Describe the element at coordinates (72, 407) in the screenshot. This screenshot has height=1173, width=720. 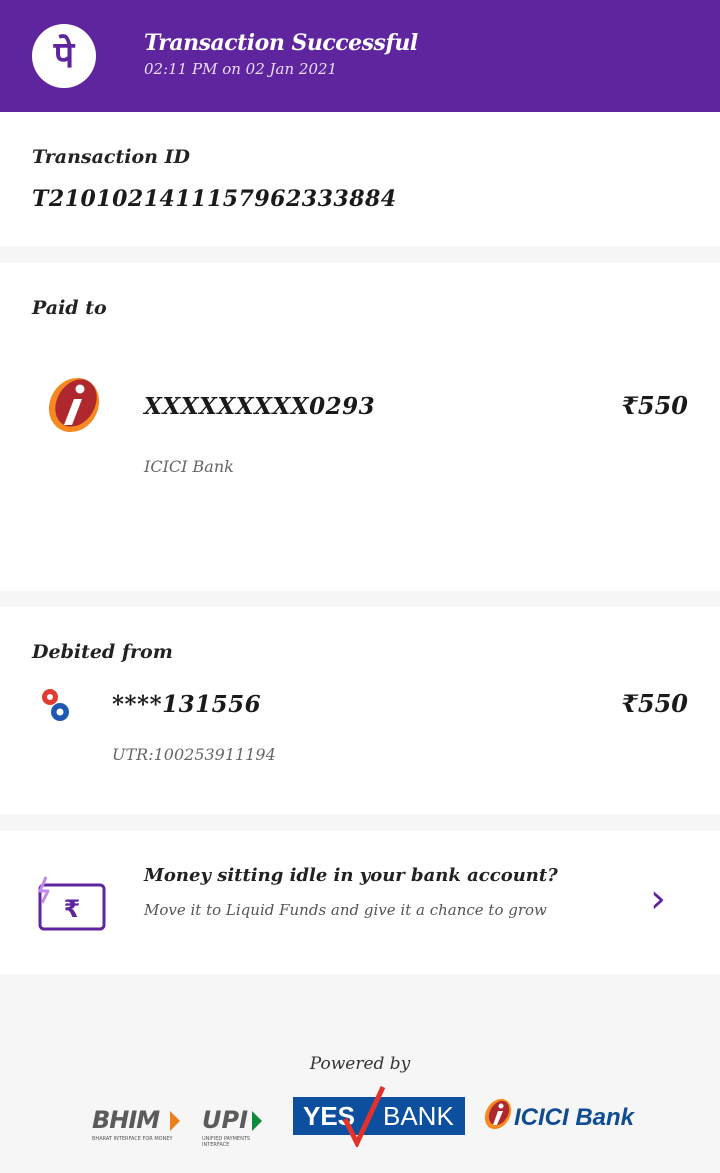
I see `icici-bank-icon` at that location.